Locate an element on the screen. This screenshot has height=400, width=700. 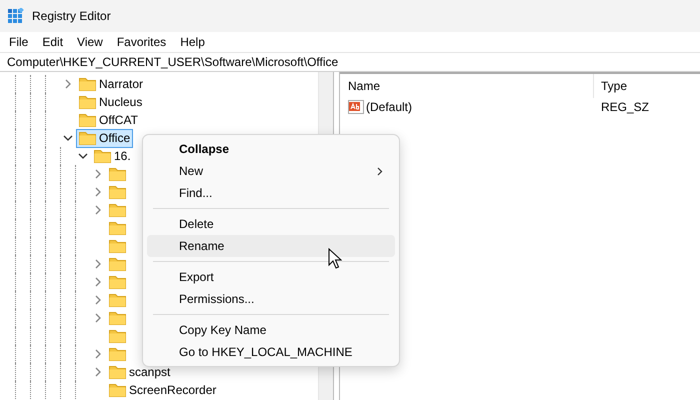
column-header: Name is located at coordinates (364, 86).